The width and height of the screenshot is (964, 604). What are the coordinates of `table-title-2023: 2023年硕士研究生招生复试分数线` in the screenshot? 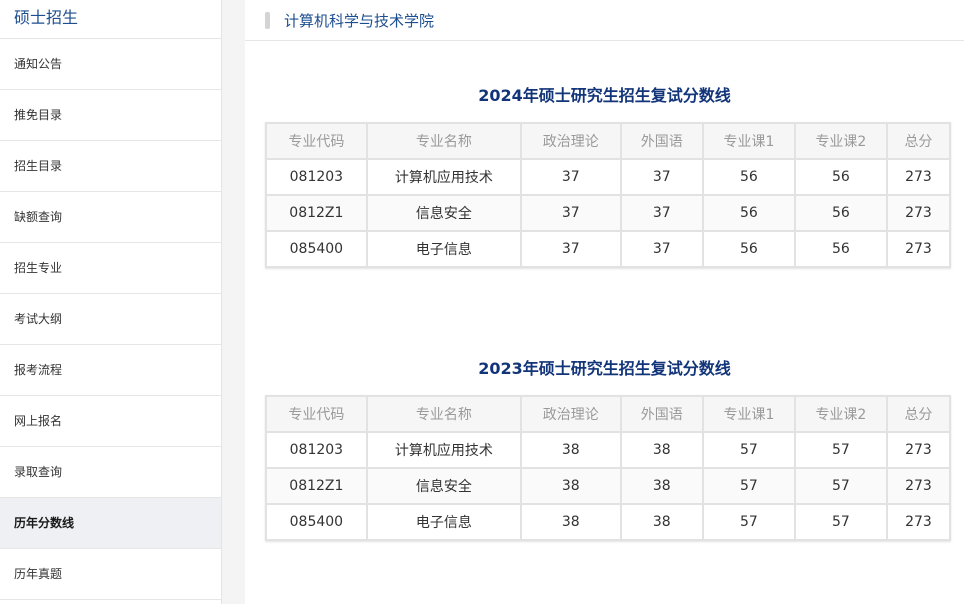 It's located at (604, 368).